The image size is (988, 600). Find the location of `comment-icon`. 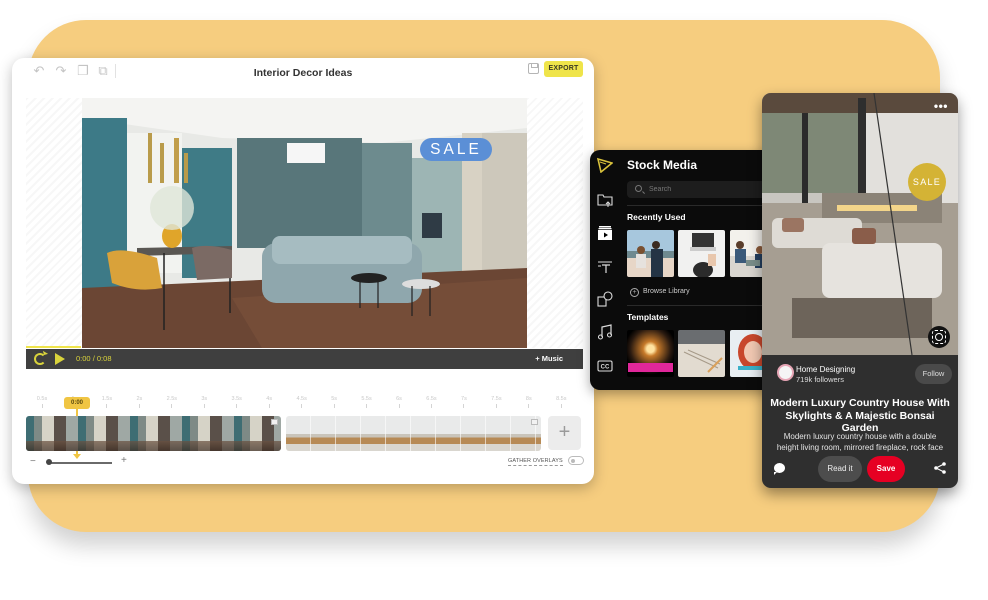

comment-icon is located at coordinates (779, 469).